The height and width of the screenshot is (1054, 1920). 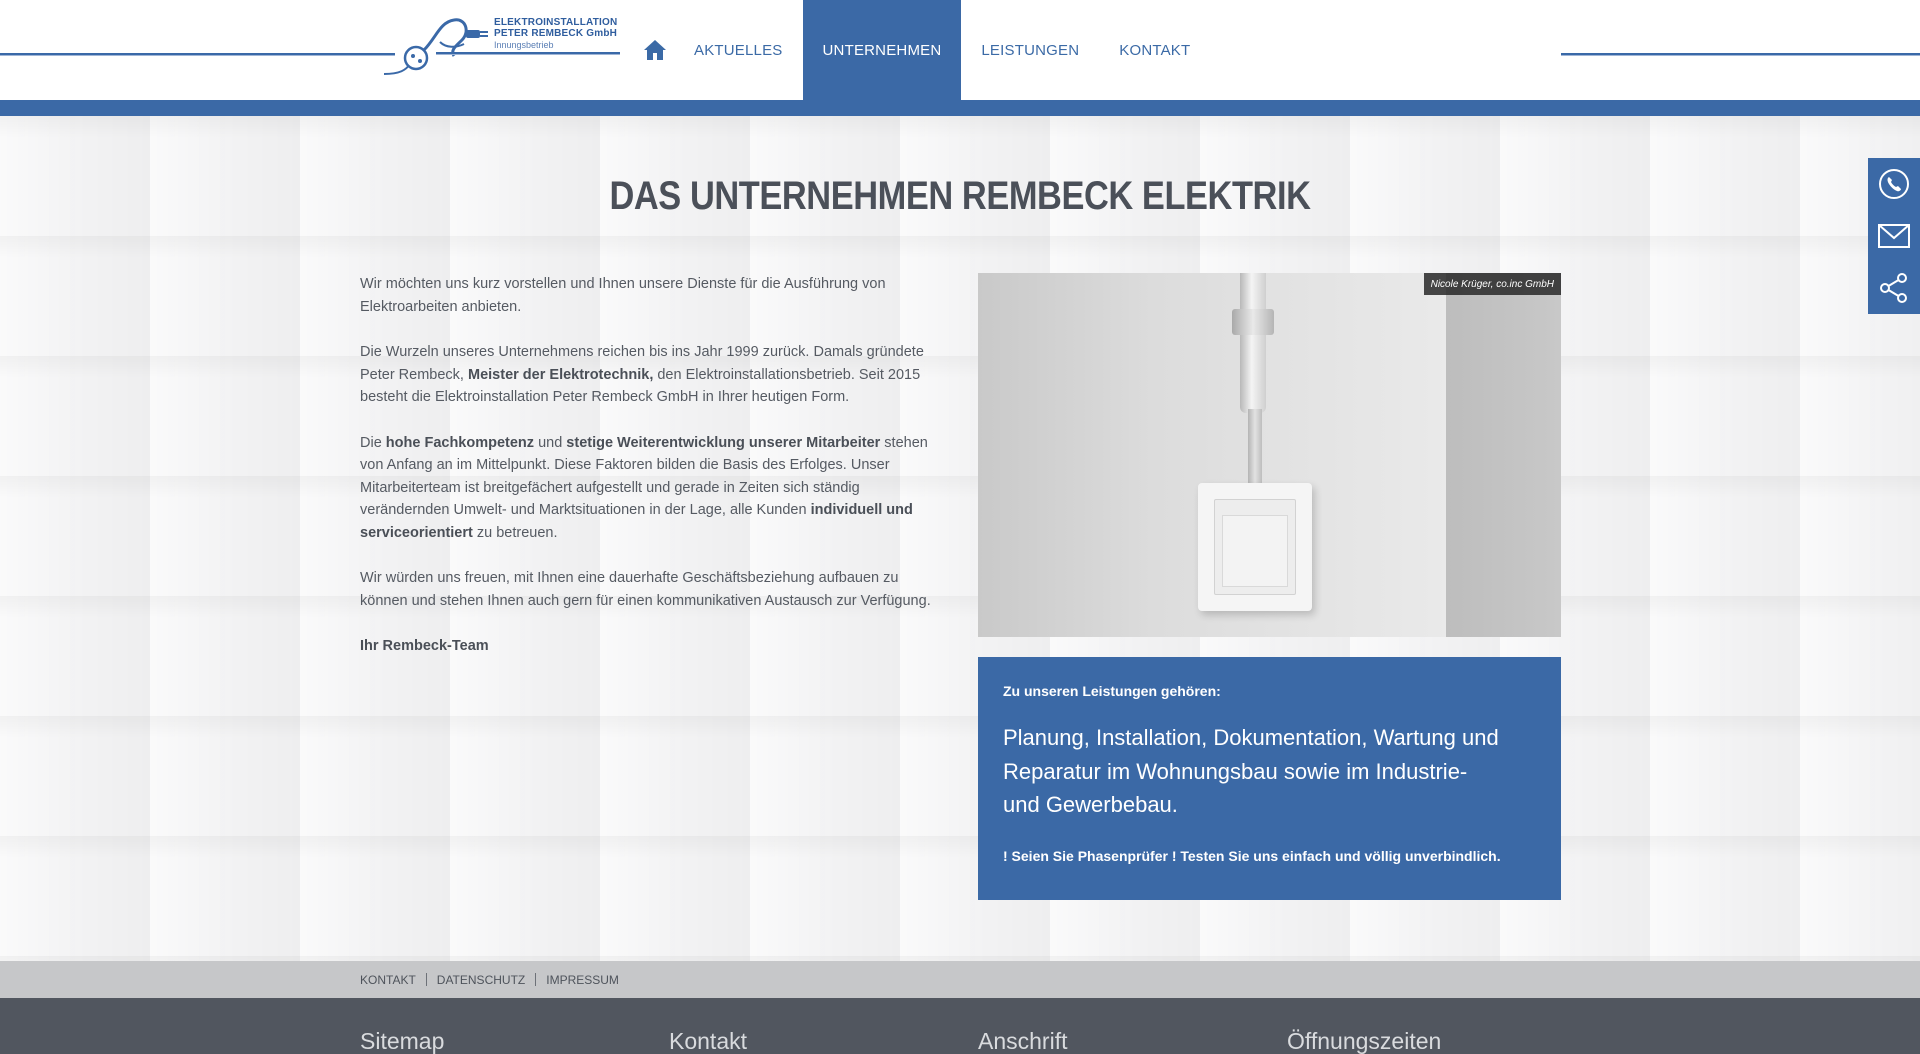 What do you see at coordinates (1253, 343) in the screenshot?
I see `photo-conduit` at bounding box center [1253, 343].